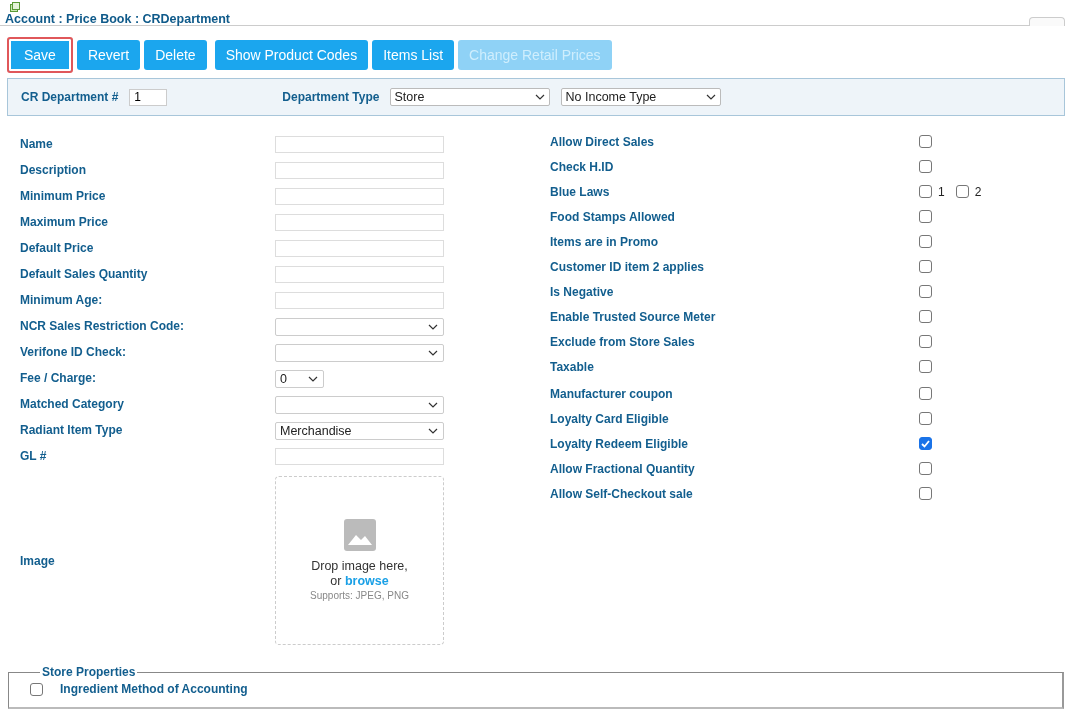  I want to click on option-label: Loyalty Redeem Eligible, so click(620, 443).